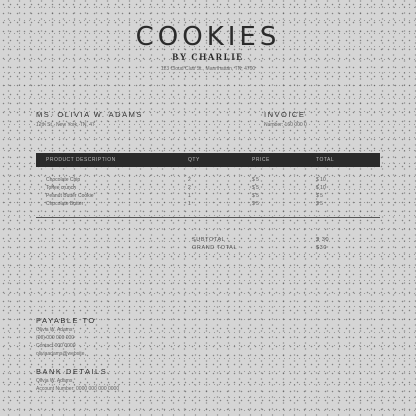  What do you see at coordinates (325, 160) in the screenshot?
I see `header-total: TOTAL` at bounding box center [325, 160].